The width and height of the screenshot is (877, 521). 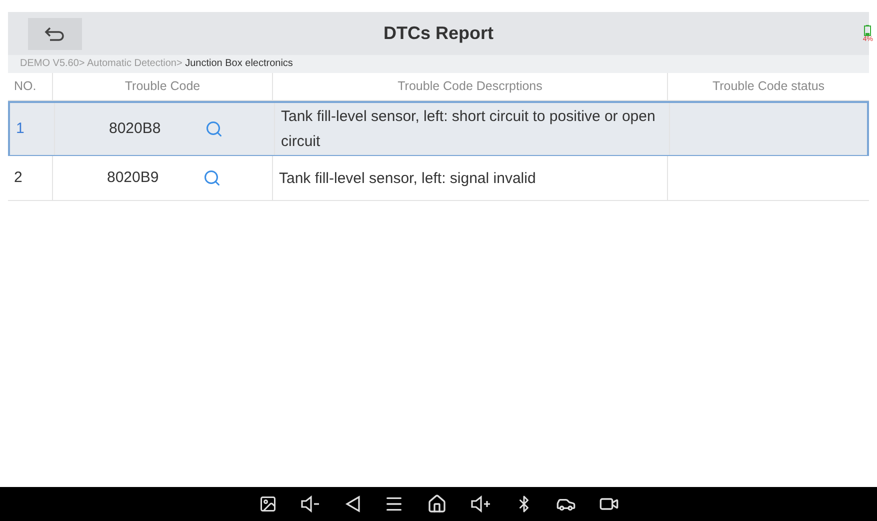 What do you see at coordinates (439, 33) in the screenshot?
I see `window-title: DTCs Report` at bounding box center [439, 33].